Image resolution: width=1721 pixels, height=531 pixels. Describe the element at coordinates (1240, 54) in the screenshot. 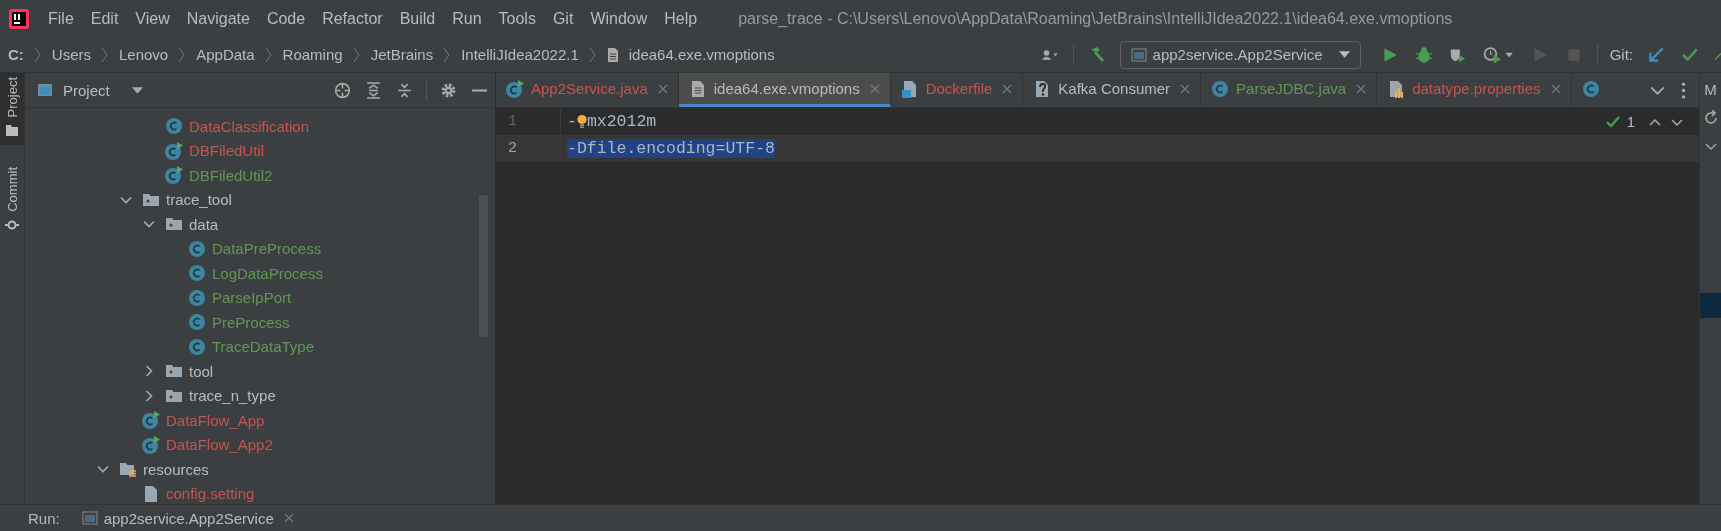

I see `run-configuration-dropdown: app2service.App2Service` at that location.